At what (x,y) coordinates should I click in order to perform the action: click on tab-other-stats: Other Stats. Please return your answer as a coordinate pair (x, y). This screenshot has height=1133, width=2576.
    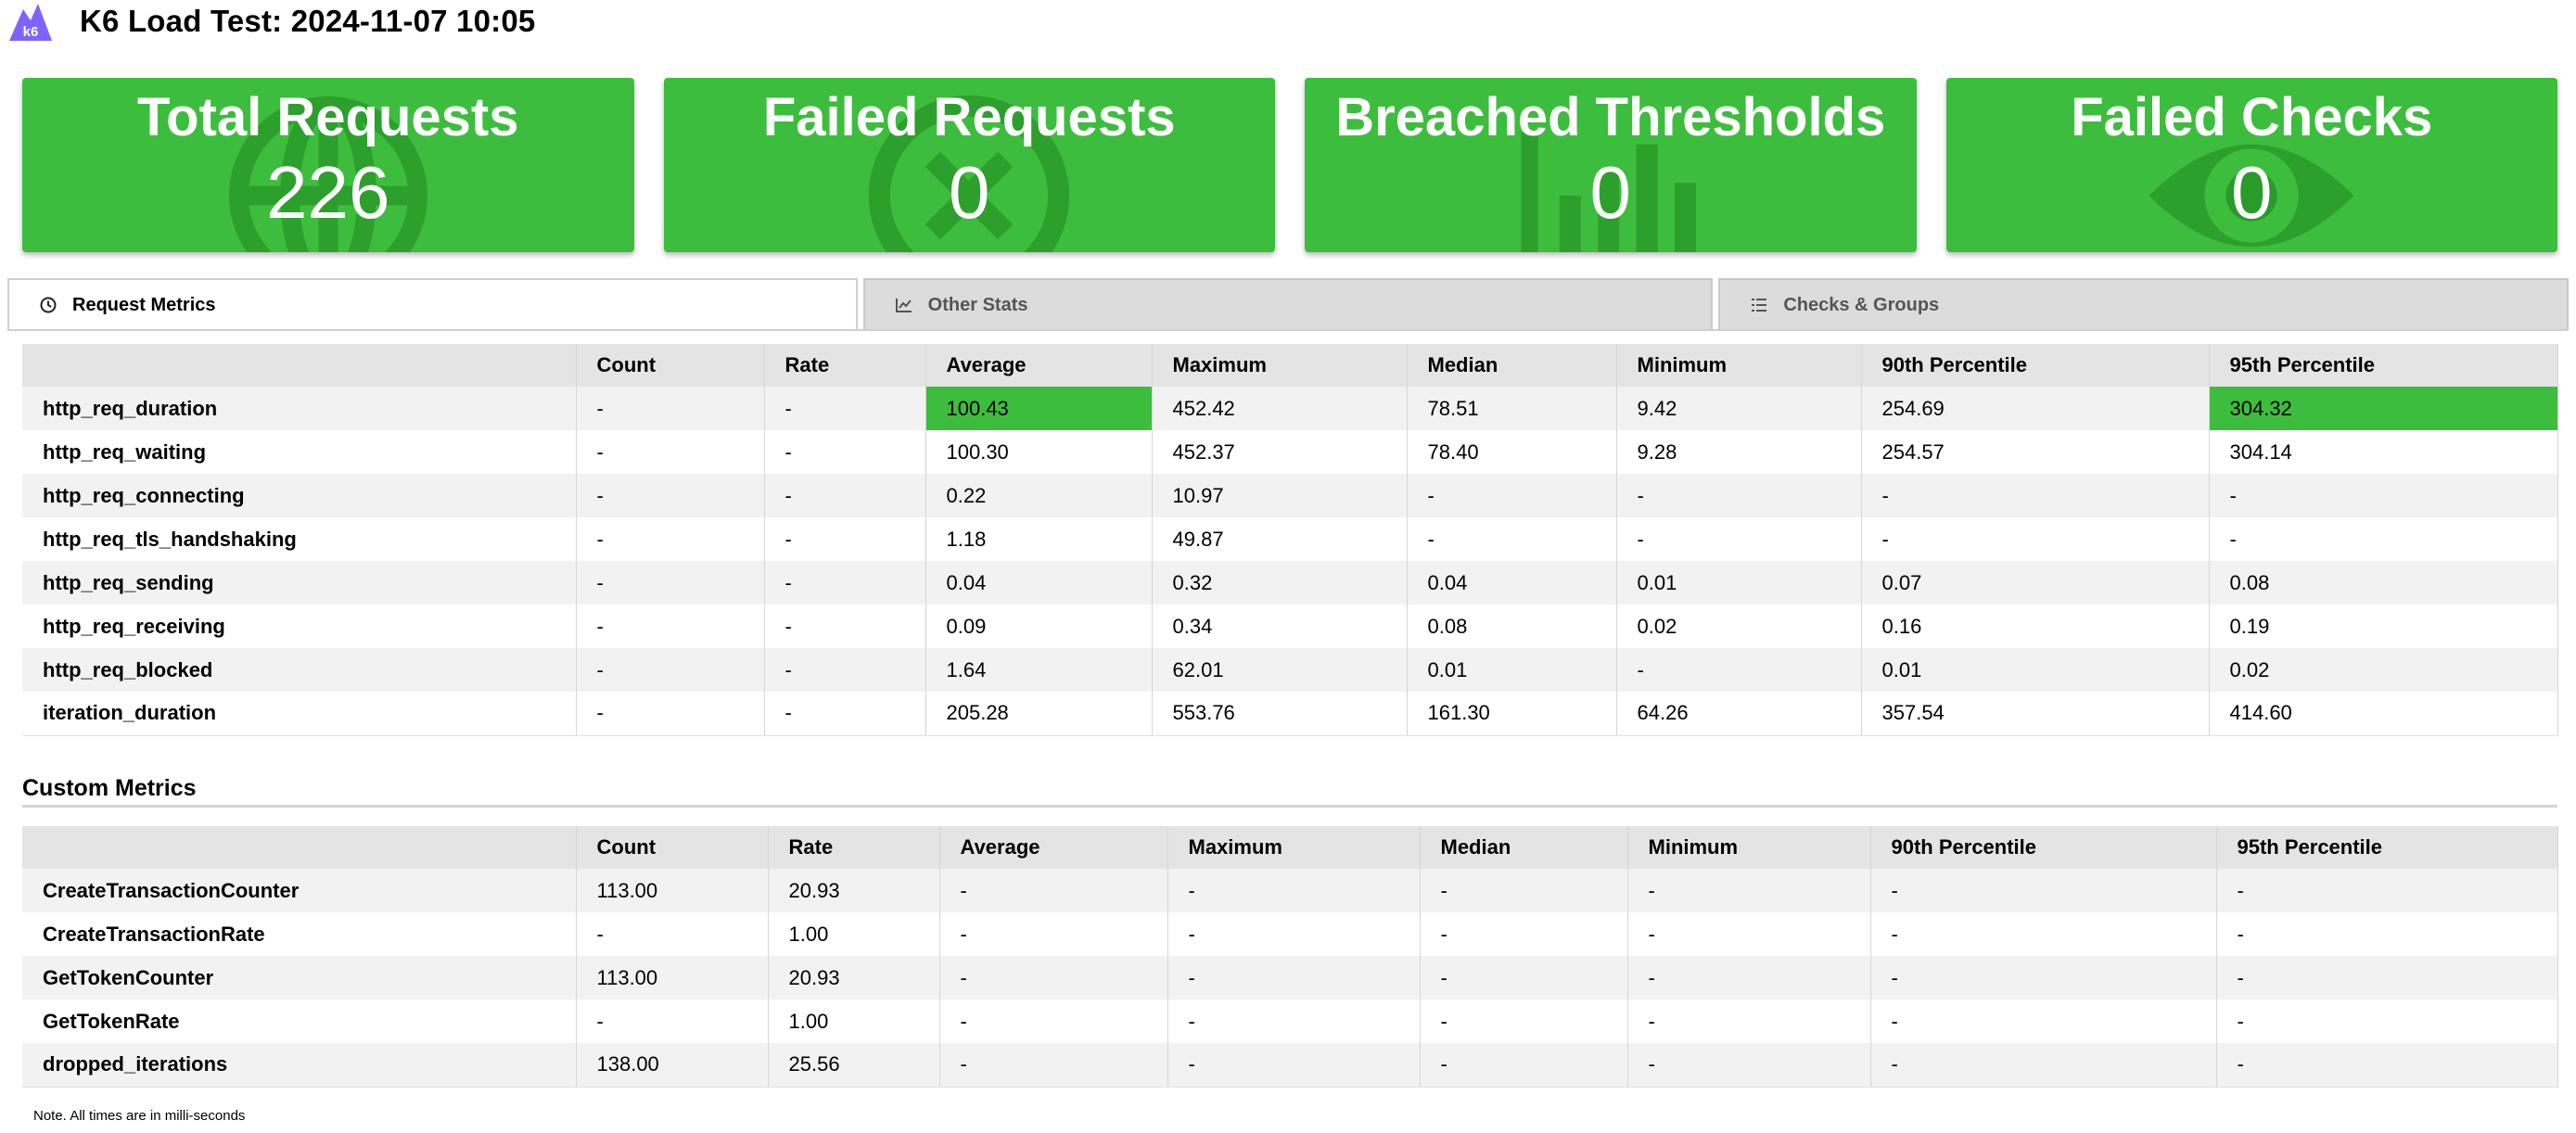
    Looking at the image, I should click on (1288, 304).